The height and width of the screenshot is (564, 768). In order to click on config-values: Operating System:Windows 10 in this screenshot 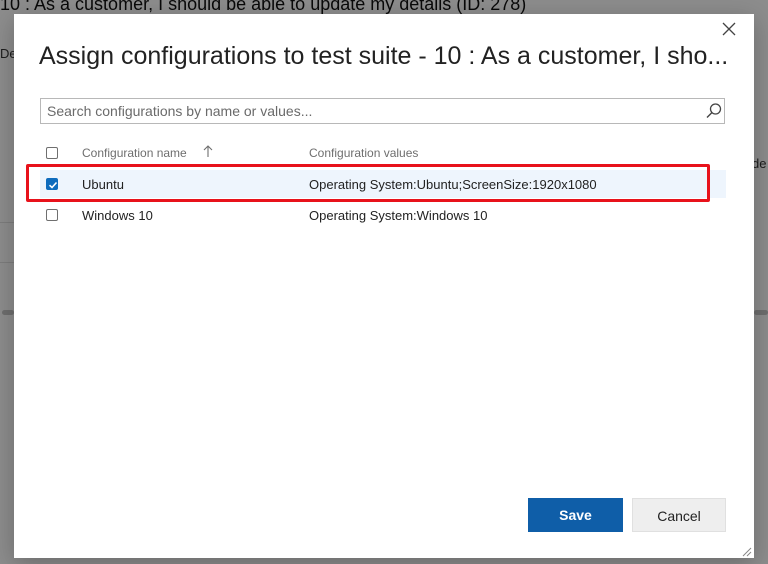, I will do `click(398, 215)`.